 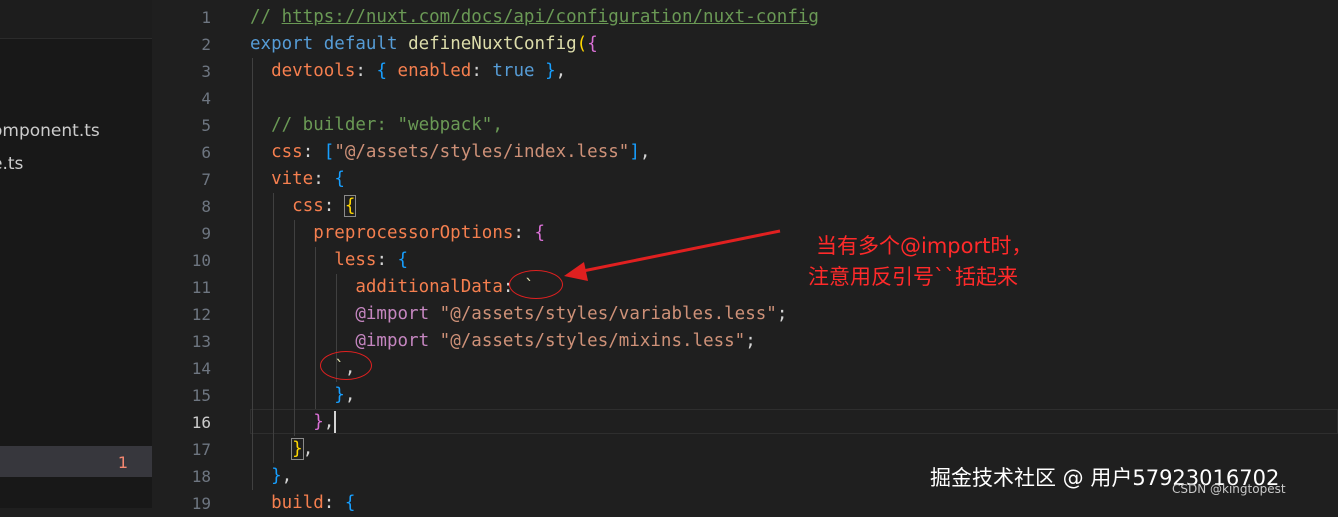 I want to click on line-number: 7, so click(x=206, y=179).